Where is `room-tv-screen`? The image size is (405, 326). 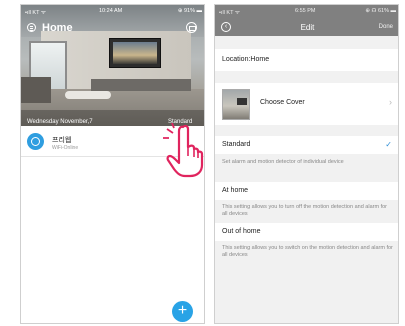
room-tv-screen is located at coordinates (135, 53).